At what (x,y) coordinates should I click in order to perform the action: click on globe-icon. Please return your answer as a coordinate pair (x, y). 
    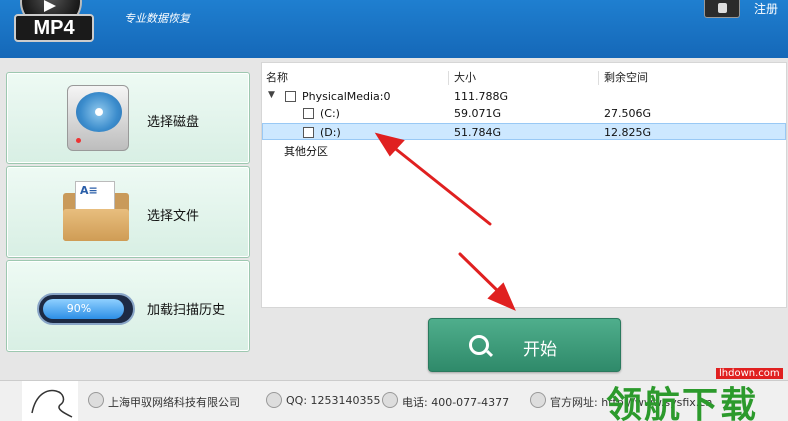
    Looking at the image, I should click on (538, 400).